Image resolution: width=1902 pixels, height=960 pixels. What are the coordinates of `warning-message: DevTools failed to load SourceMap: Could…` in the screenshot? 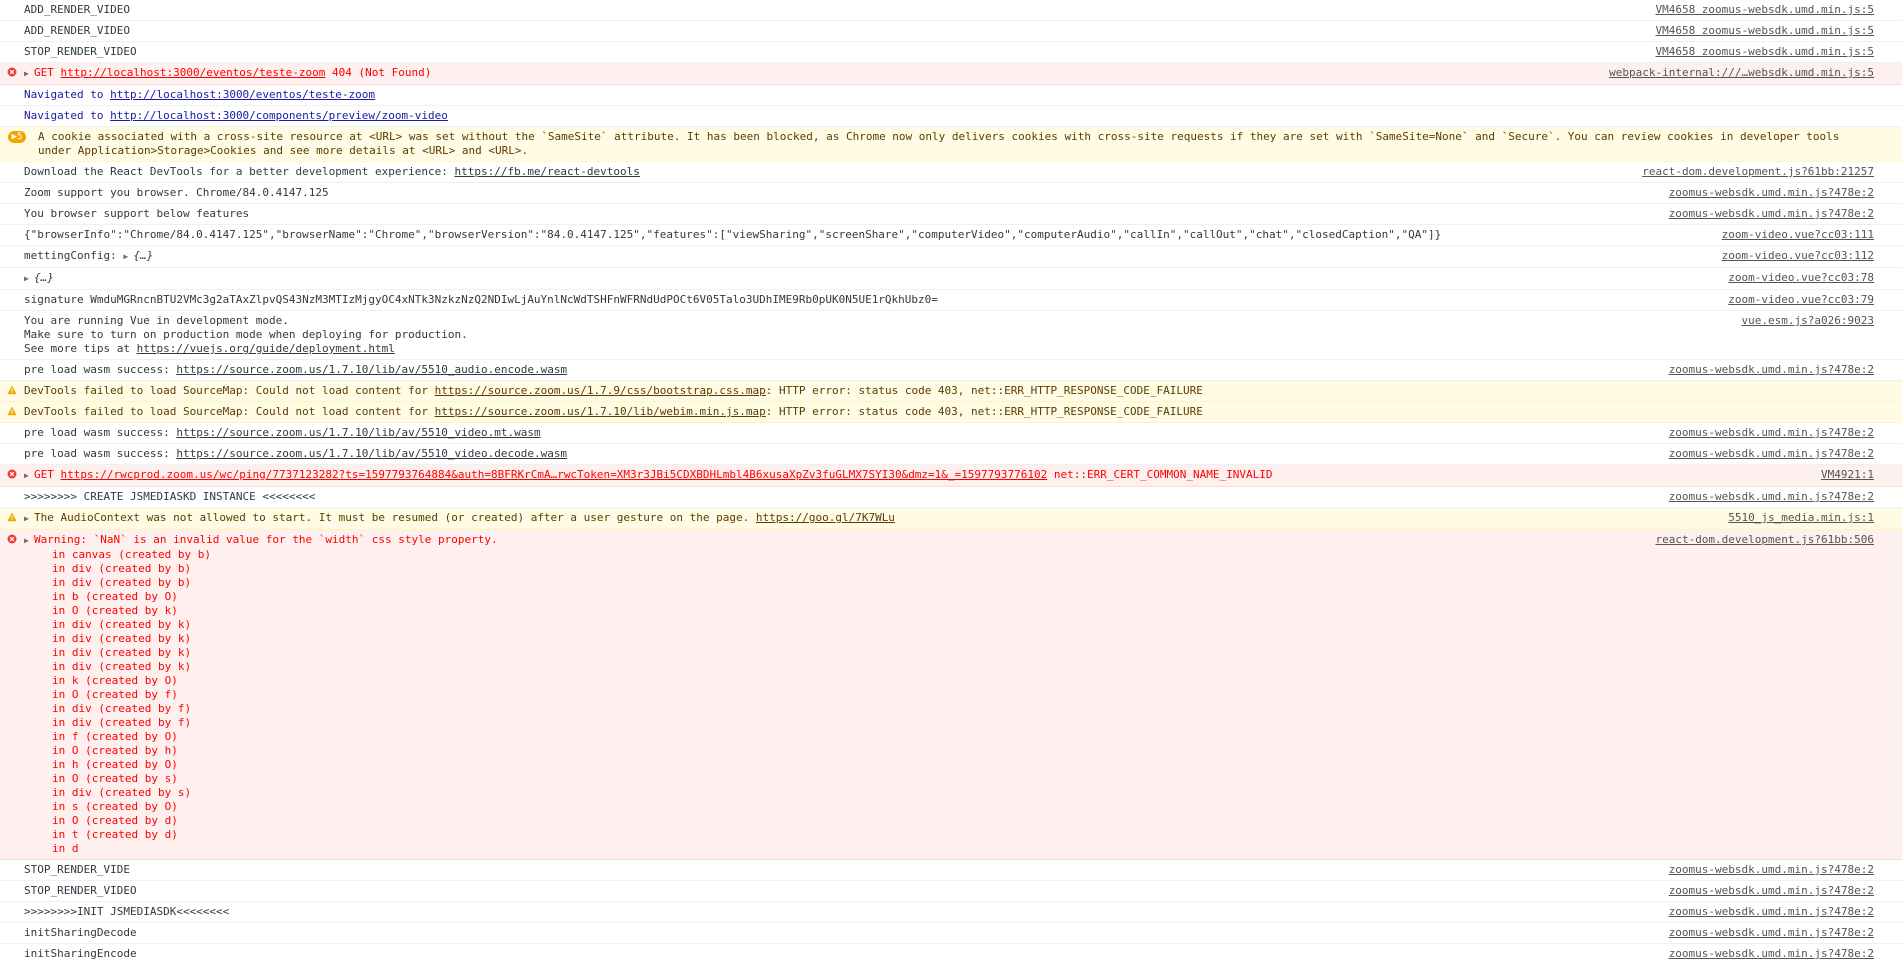 It's located at (229, 390).